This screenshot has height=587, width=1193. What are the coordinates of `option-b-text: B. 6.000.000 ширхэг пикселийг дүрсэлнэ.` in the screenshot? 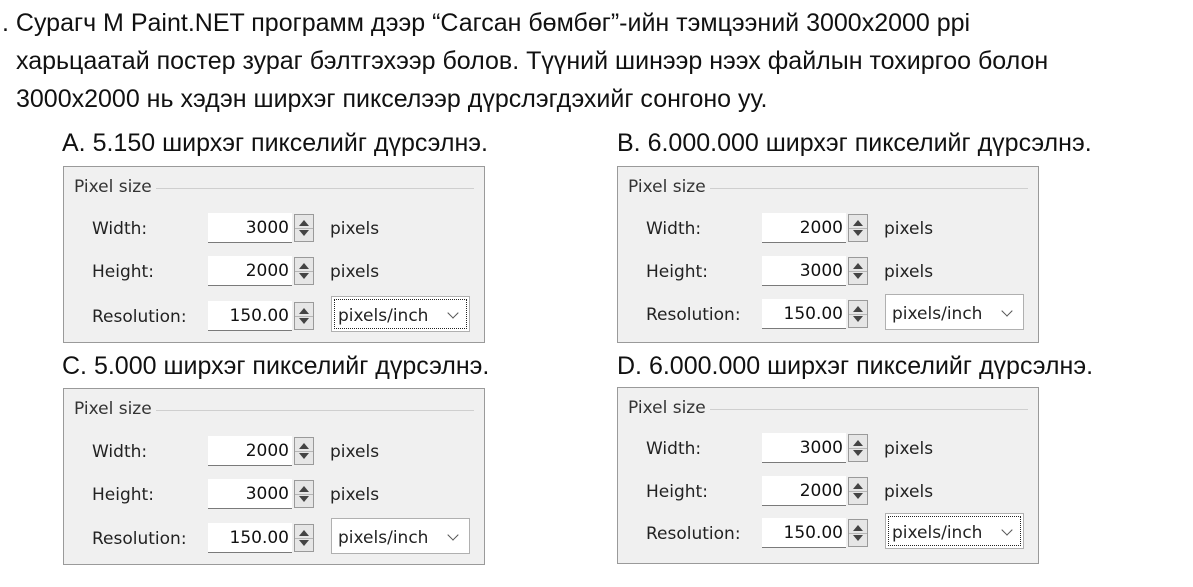 It's located at (854, 143).